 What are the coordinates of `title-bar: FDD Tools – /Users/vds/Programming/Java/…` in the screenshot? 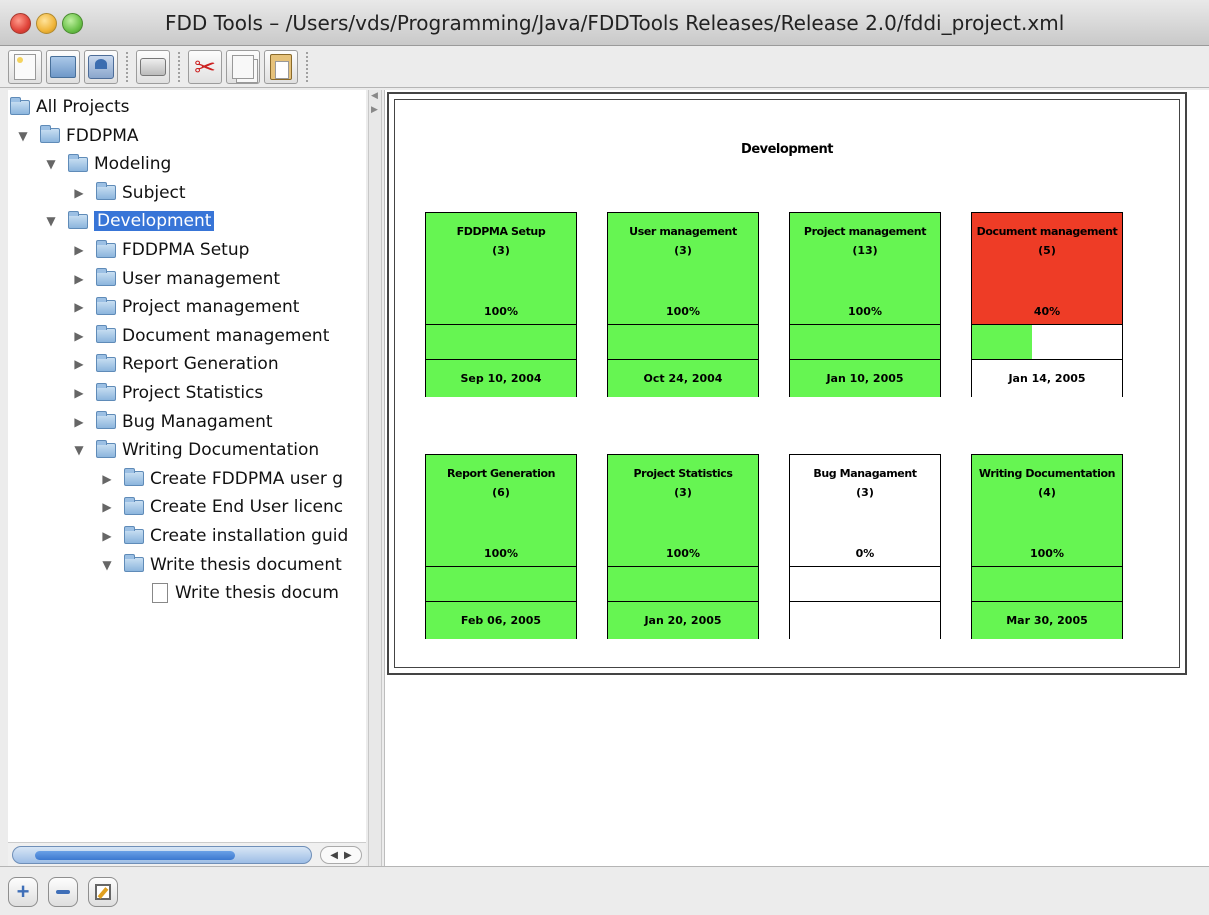 It's located at (604, 23).